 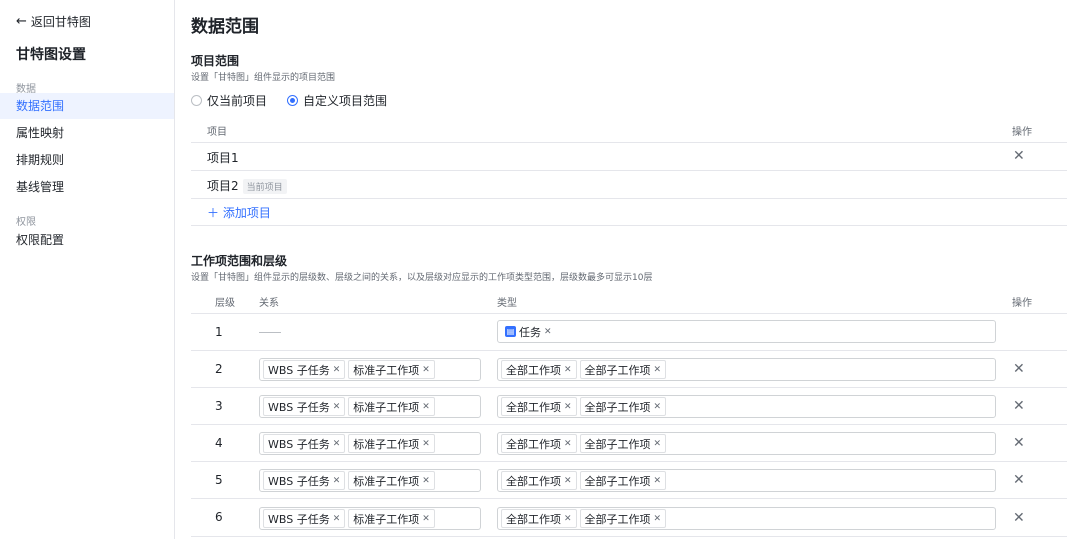 What do you see at coordinates (213, 213) in the screenshot?
I see `plus-icon: ＋` at bounding box center [213, 213].